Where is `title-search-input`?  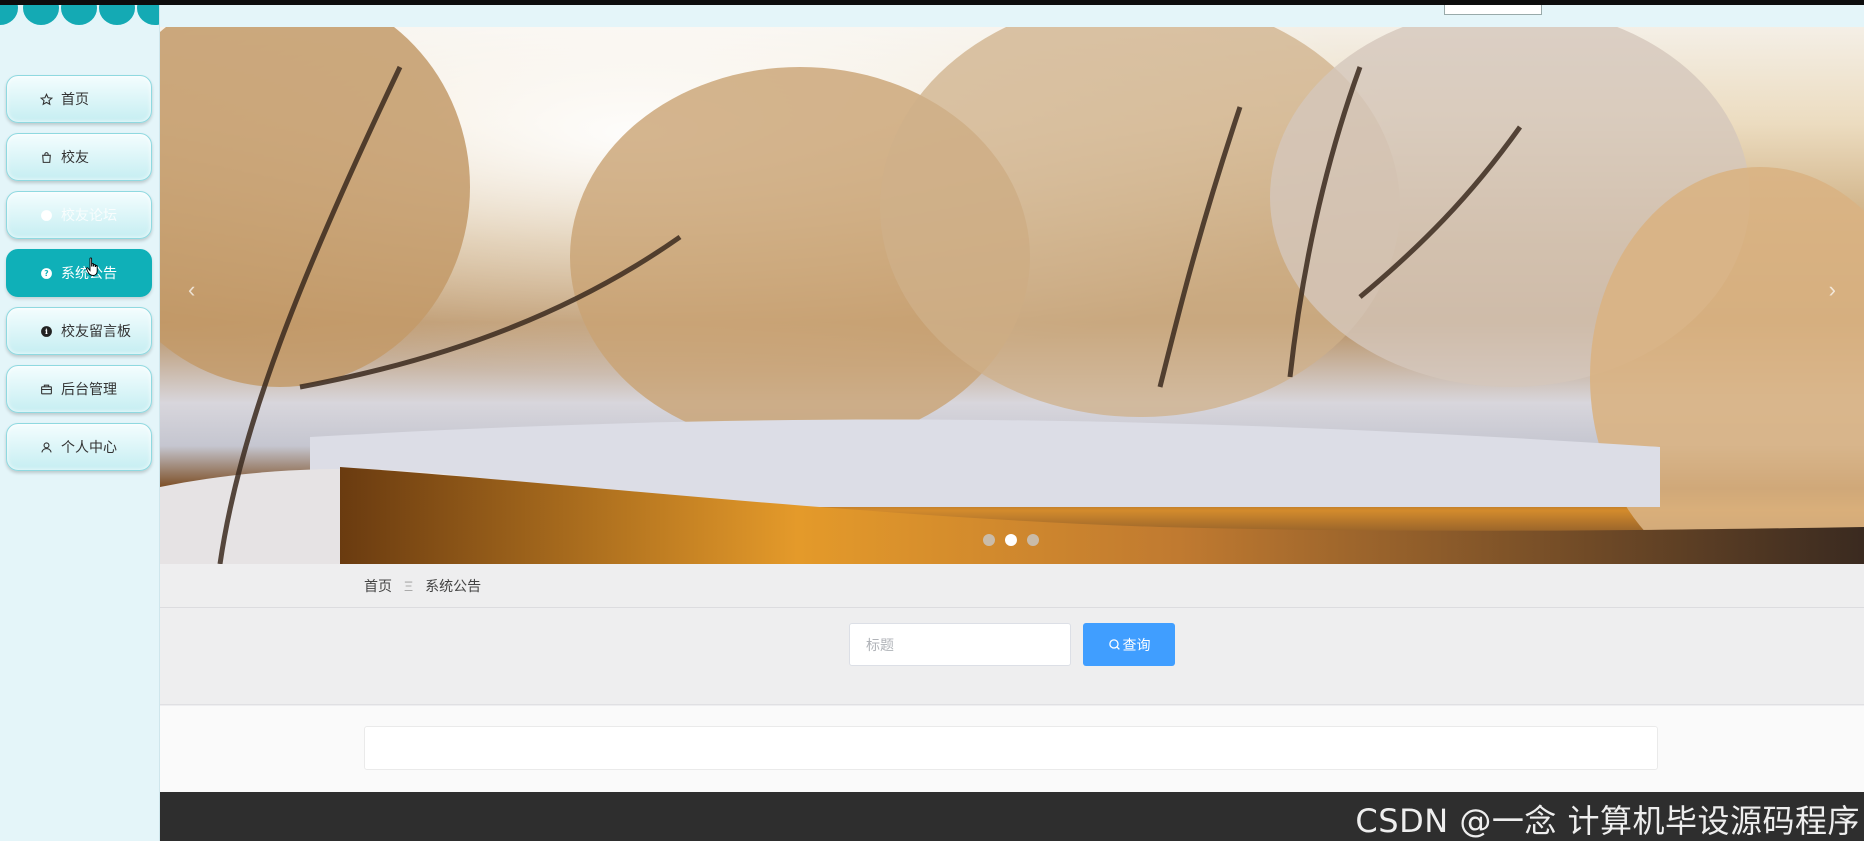
title-search-input is located at coordinates (960, 644).